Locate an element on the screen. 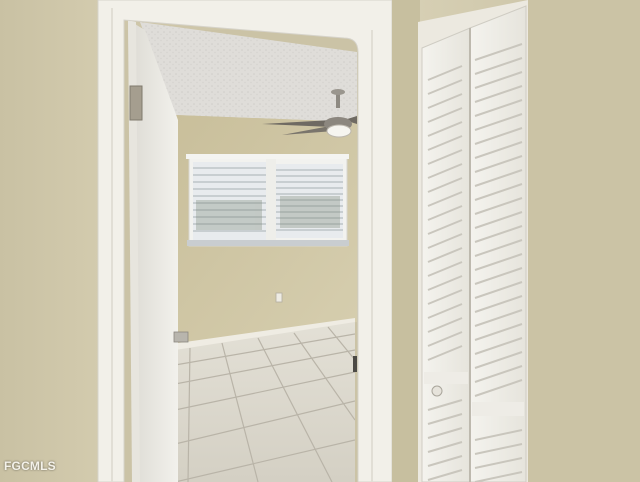 The height and width of the screenshot is (482, 640). wall-outlet is located at coordinates (279, 297).